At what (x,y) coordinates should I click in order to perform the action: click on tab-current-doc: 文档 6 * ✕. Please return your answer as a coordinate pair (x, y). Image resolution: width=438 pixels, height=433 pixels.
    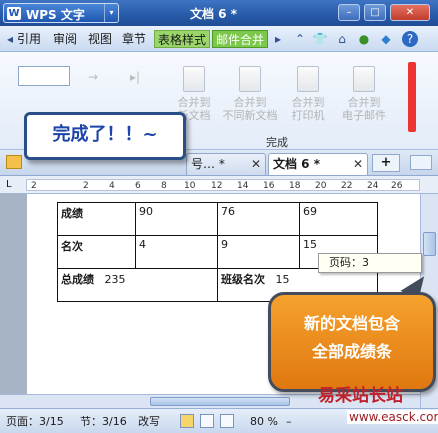
    Looking at the image, I should click on (318, 164).